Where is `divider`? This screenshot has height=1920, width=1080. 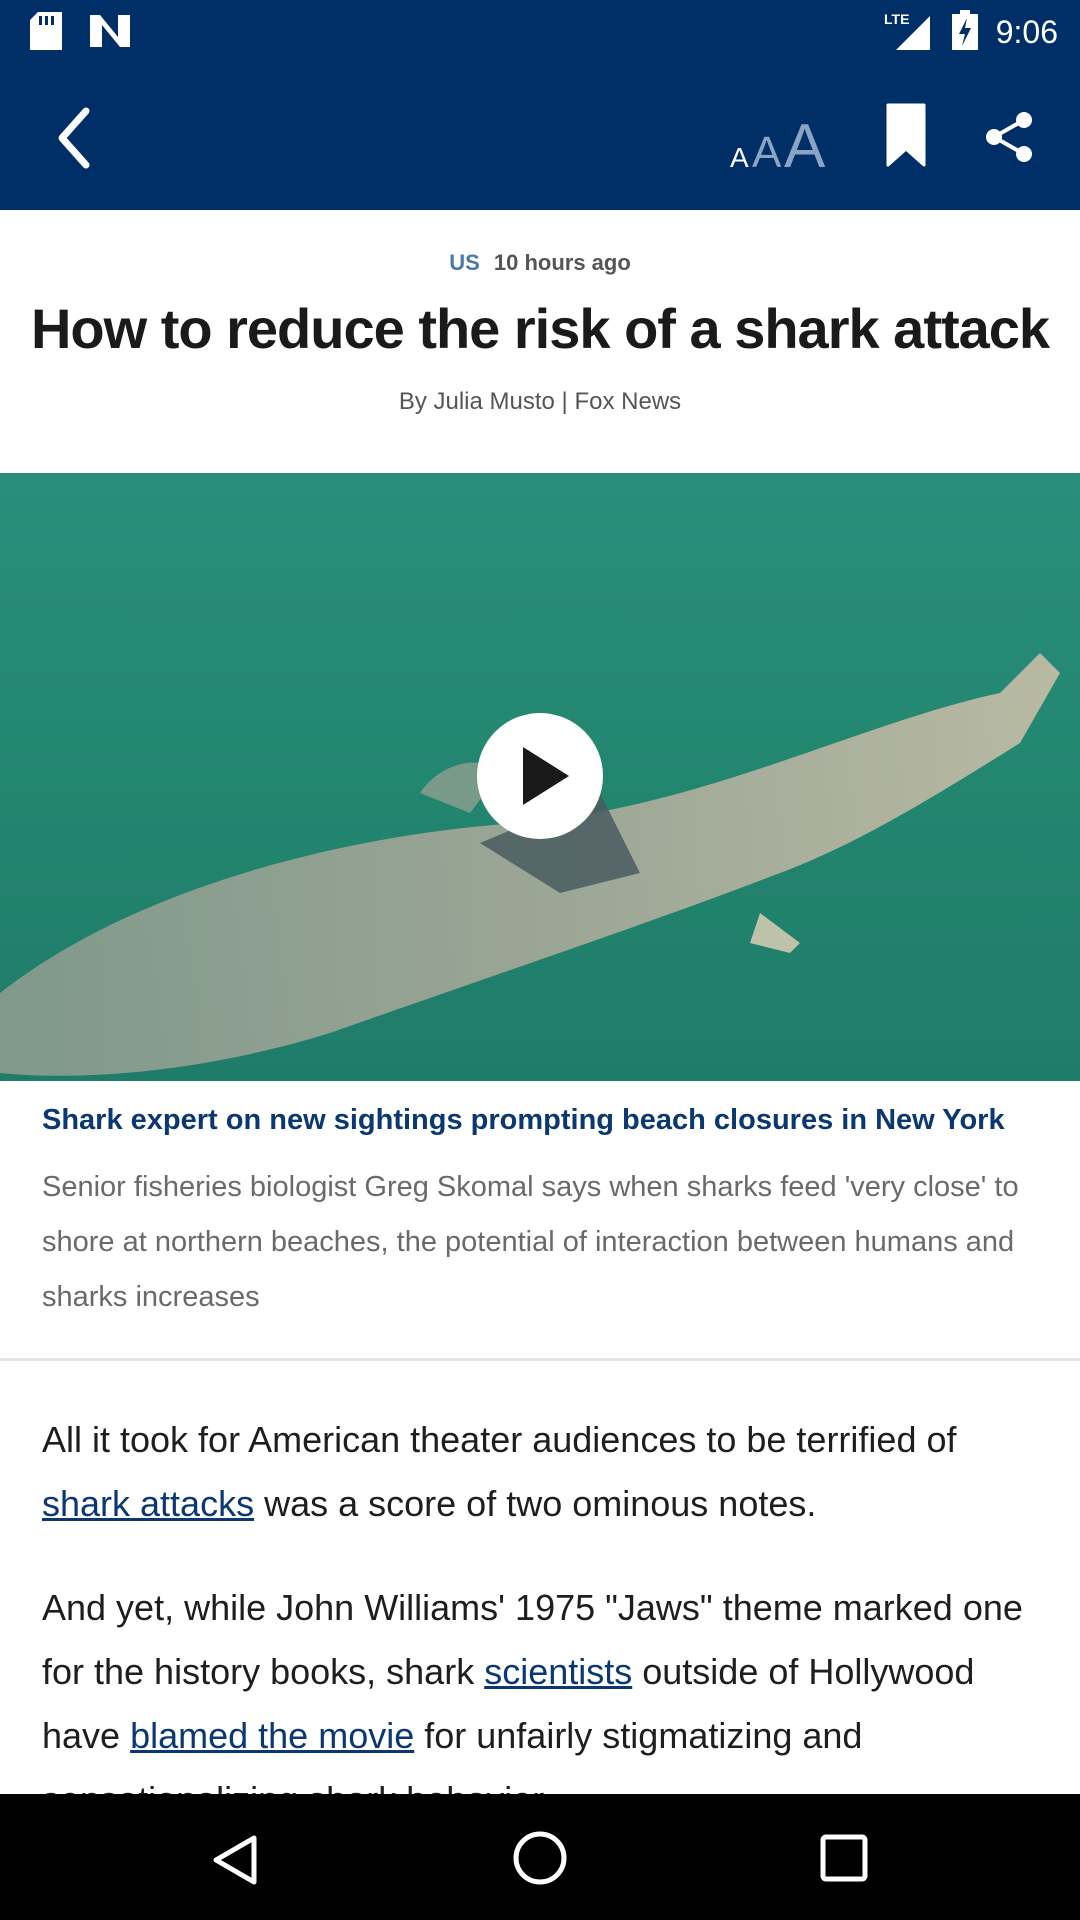 divider is located at coordinates (540, 1359).